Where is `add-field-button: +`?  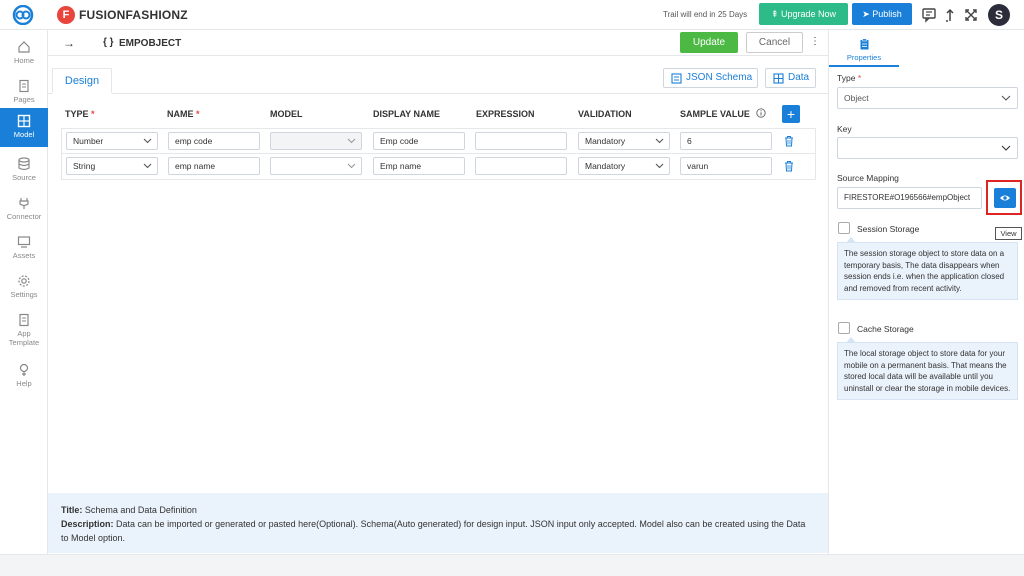
add-field-button: + is located at coordinates (791, 114).